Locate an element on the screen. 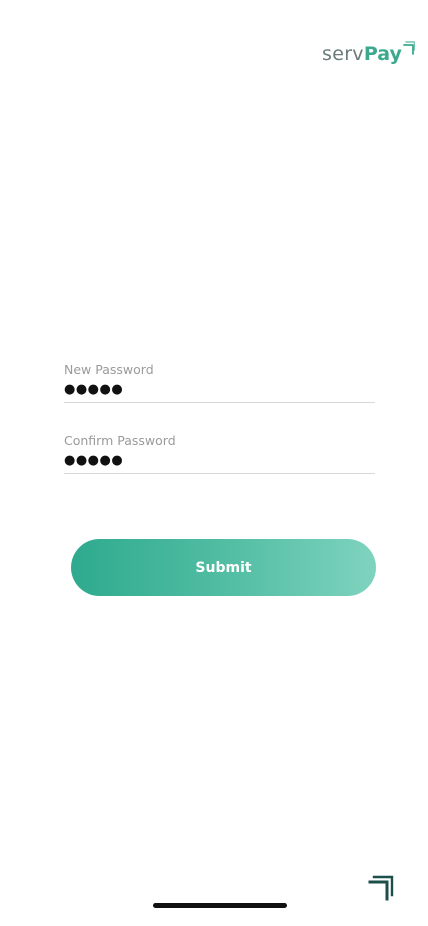 This screenshot has height=926, width=428. confirm-password-label: Confirm Password is located at coordinates (120, 440).